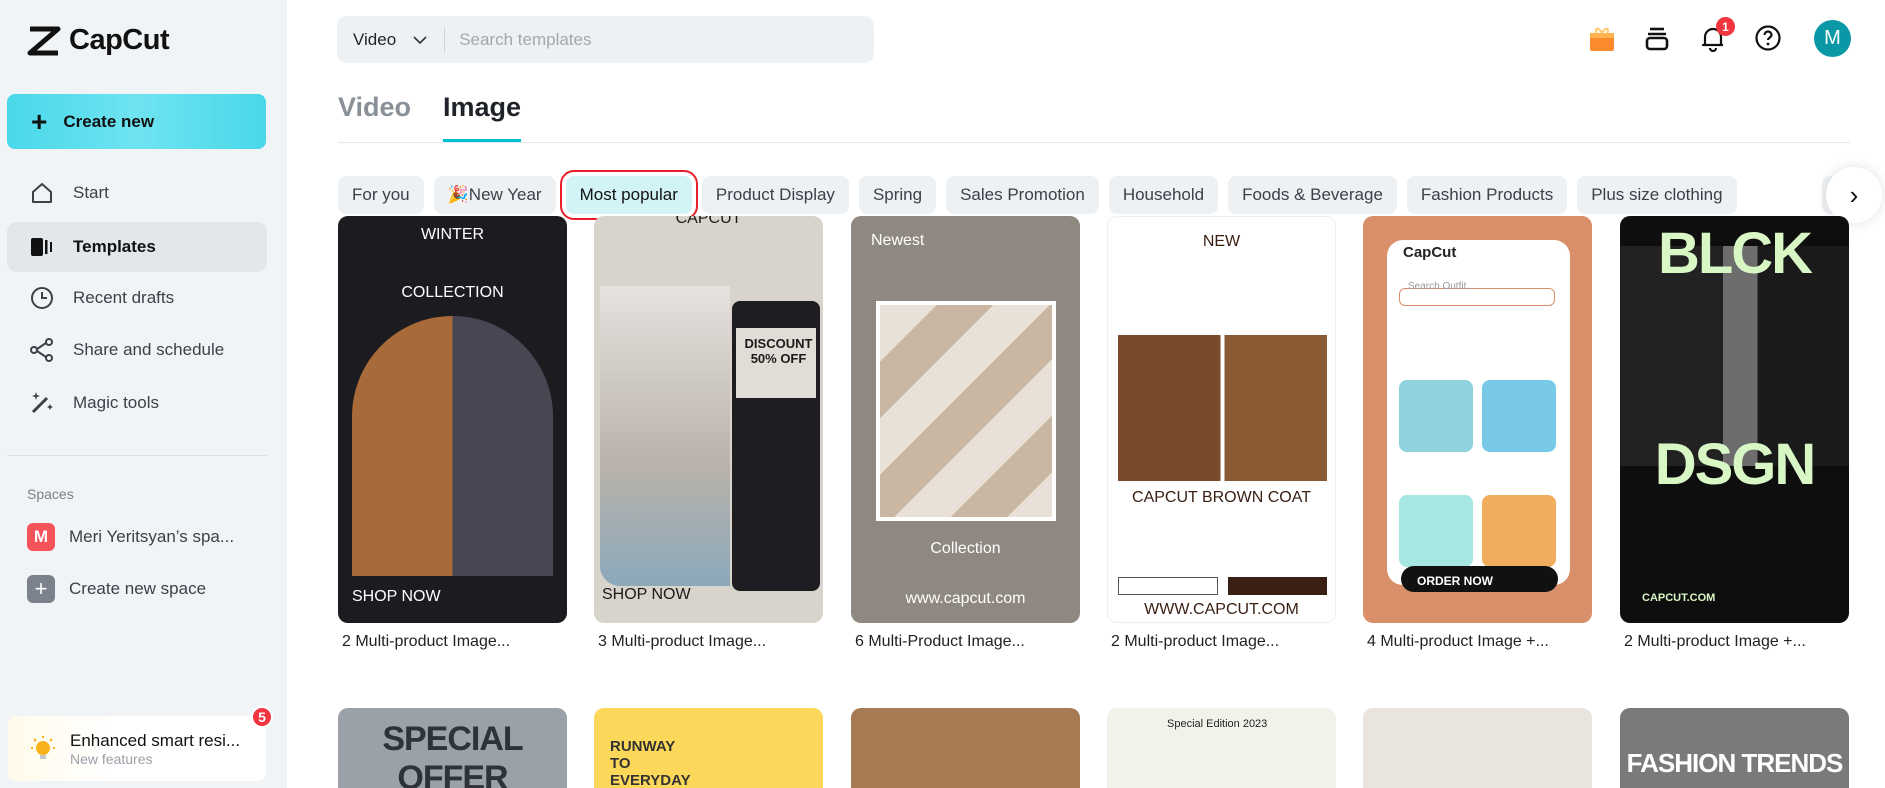 The height and width of the screenshot is (788, 1885). Describe the element at coordinates (1734, 419) in the screenshot. I see `template-thumbnail: BLCK DSGN CAPCUT.COM` at that location.